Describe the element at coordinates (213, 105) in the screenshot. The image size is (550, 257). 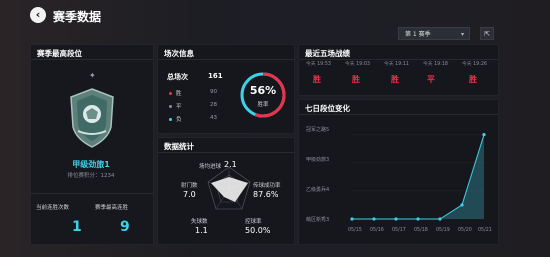
I see `draws-value: 28` at that location.